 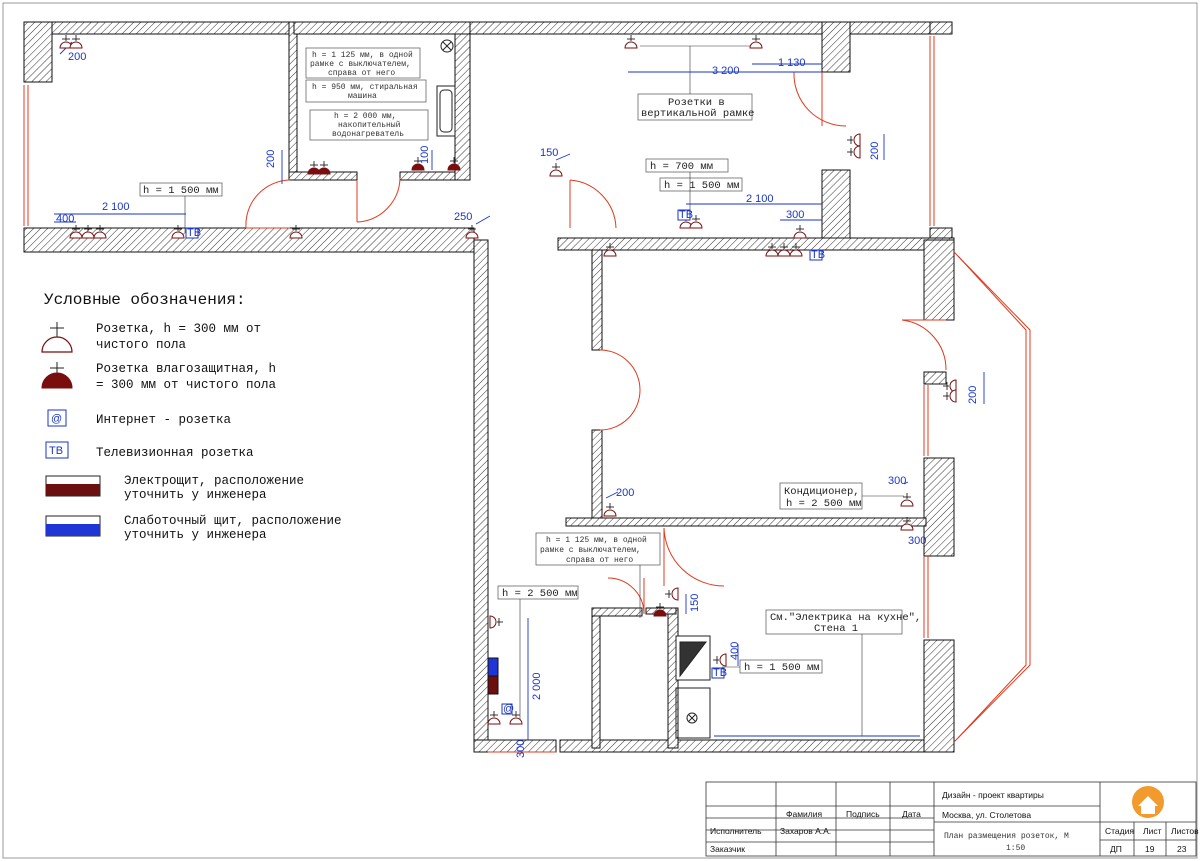 What do you see at coordinates (735, 651) in the screenshot?
I see `dim-400-b: 400` at bounding box center [735, 651].